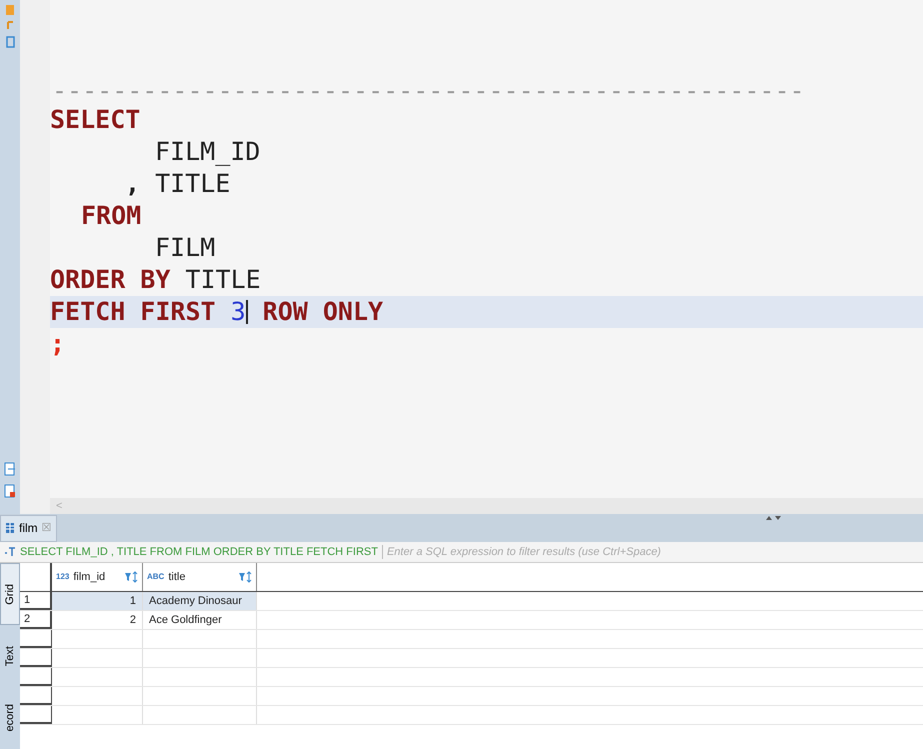 Image resolution: width=923 pixels, height=749 pixels. What do you see at coordinates (110, 280) in the screenshot?
I see `code-token: ORDER BY` at bounding box center [110, 280].